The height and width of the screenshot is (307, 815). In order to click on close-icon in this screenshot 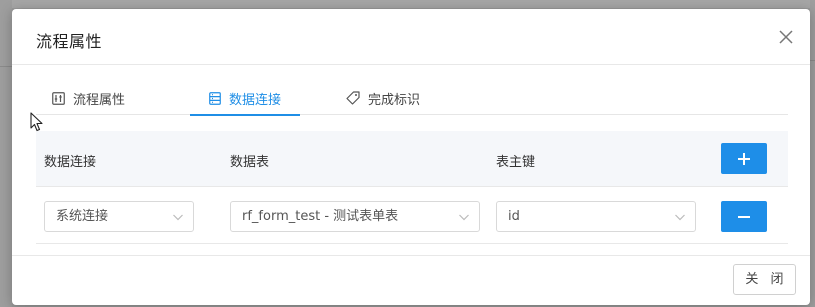, I will do `click(786, 37)`.